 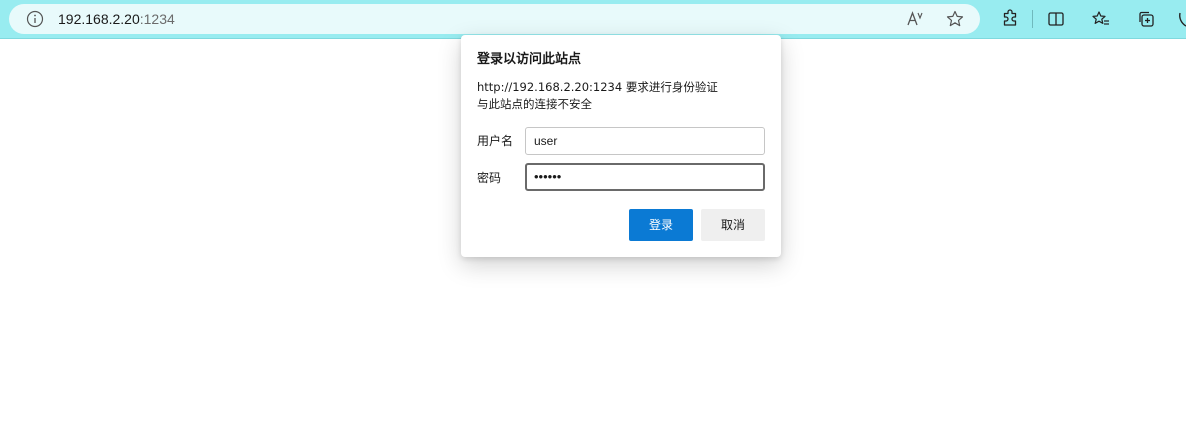 I want to click on url-host: 192.168.2.20, so click(x=99, y=19).